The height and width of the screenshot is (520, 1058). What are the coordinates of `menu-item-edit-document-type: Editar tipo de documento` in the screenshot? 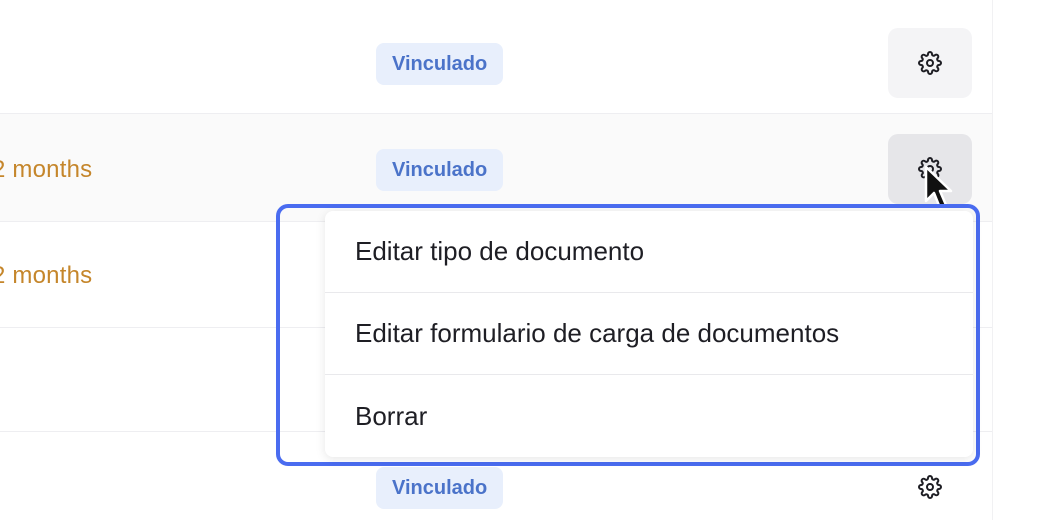 It's located at (649, 252).